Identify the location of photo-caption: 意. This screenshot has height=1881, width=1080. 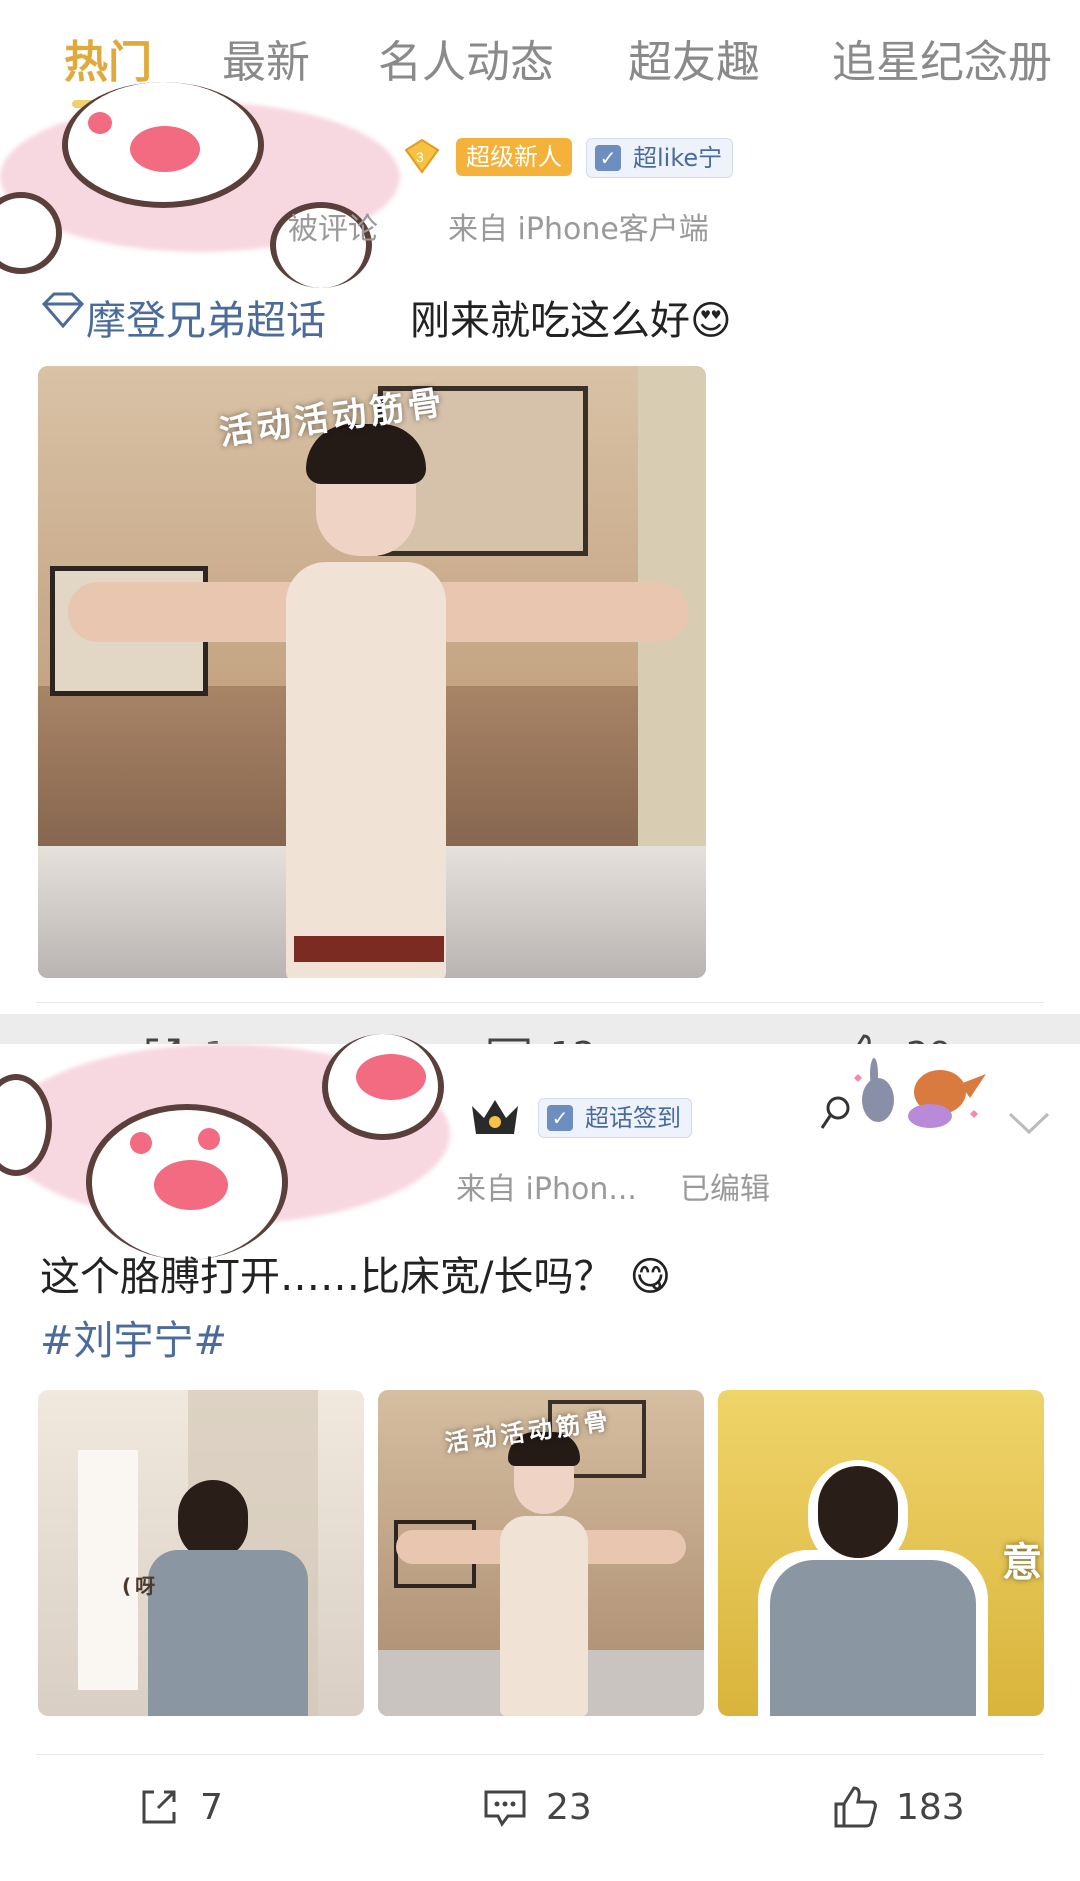
(1023, 1563).